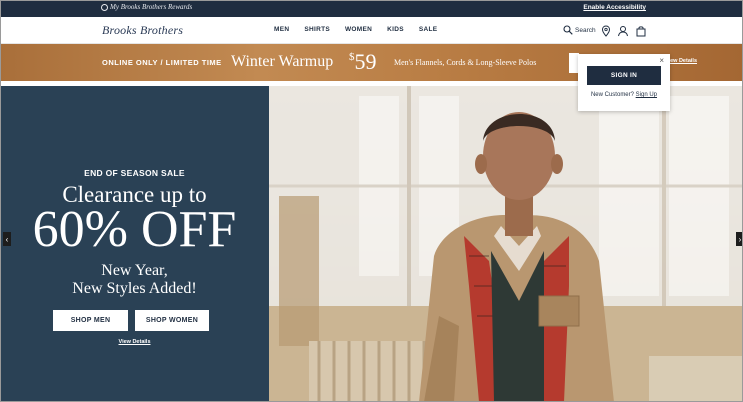 The image size is (743, 402). I want to click on hero-view-details-link: View Details, so click(134, 342).